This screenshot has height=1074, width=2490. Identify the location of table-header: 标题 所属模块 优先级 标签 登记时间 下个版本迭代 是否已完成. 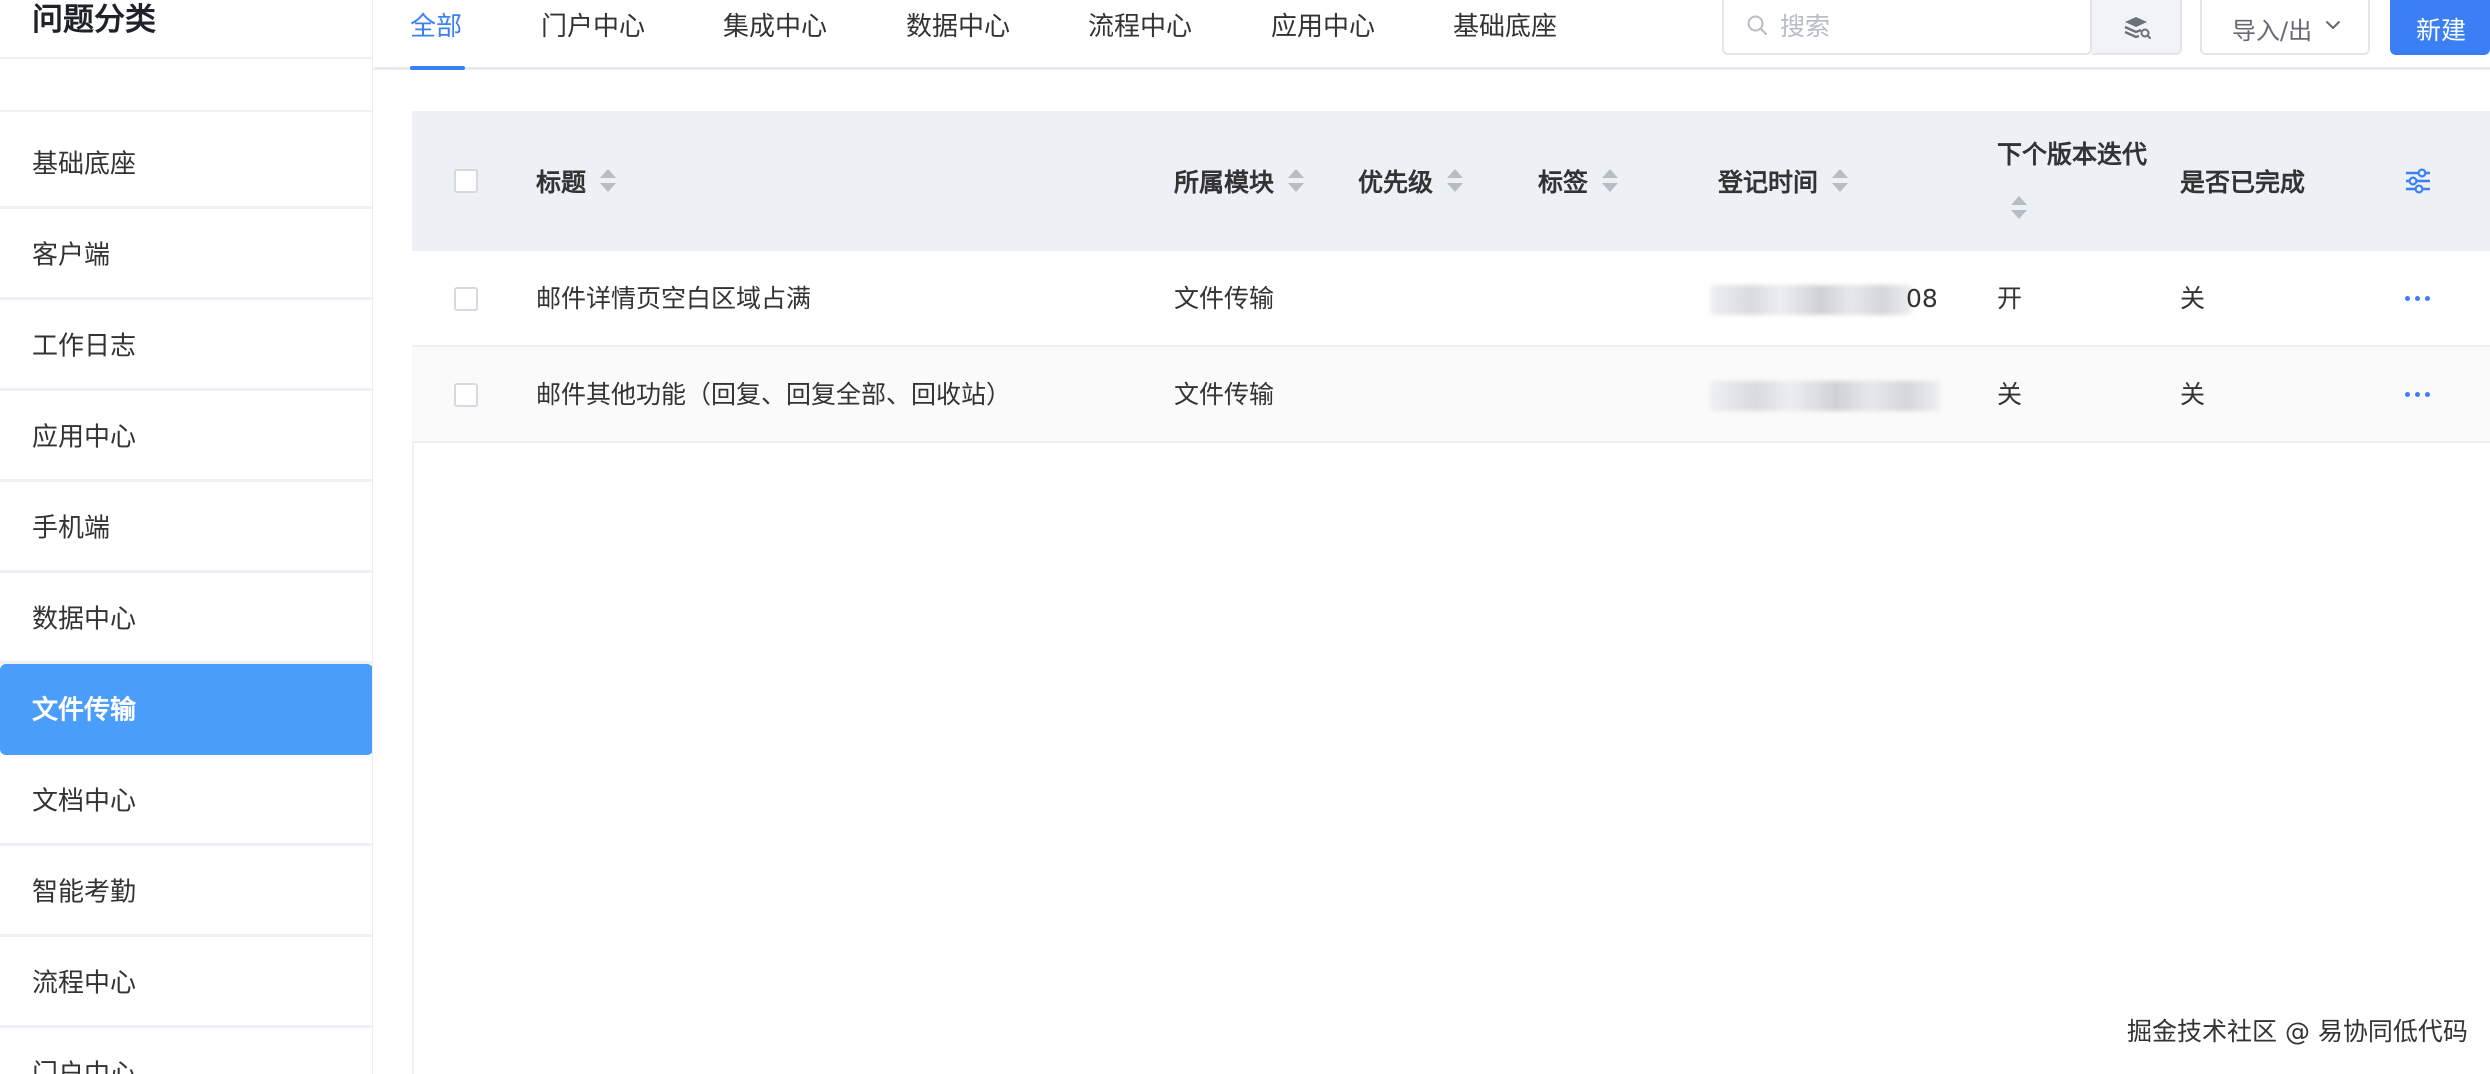
(1451, 181).